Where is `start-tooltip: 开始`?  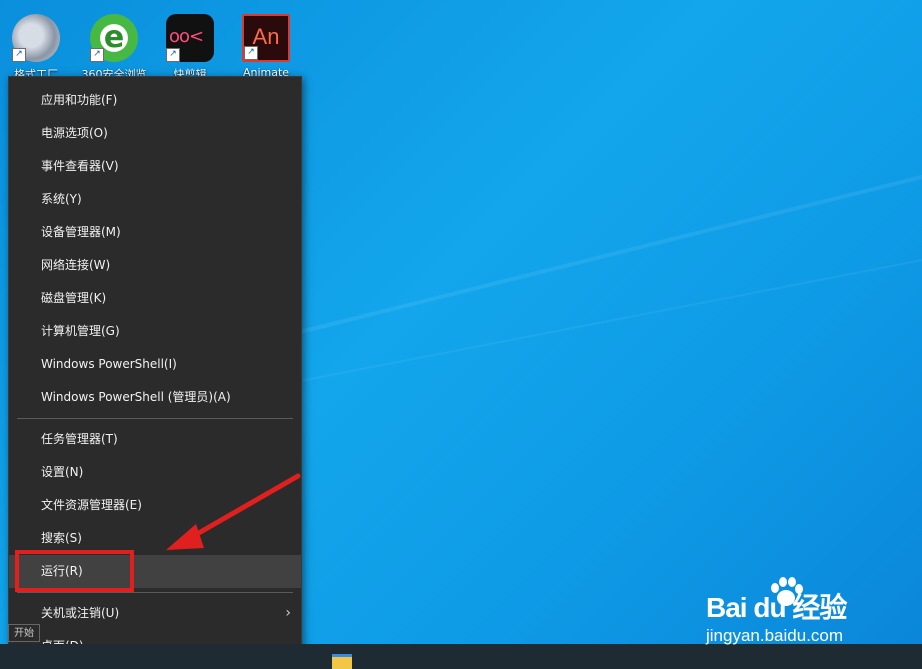
start-tooltip: 开始 is located at coordinates (24, 633).